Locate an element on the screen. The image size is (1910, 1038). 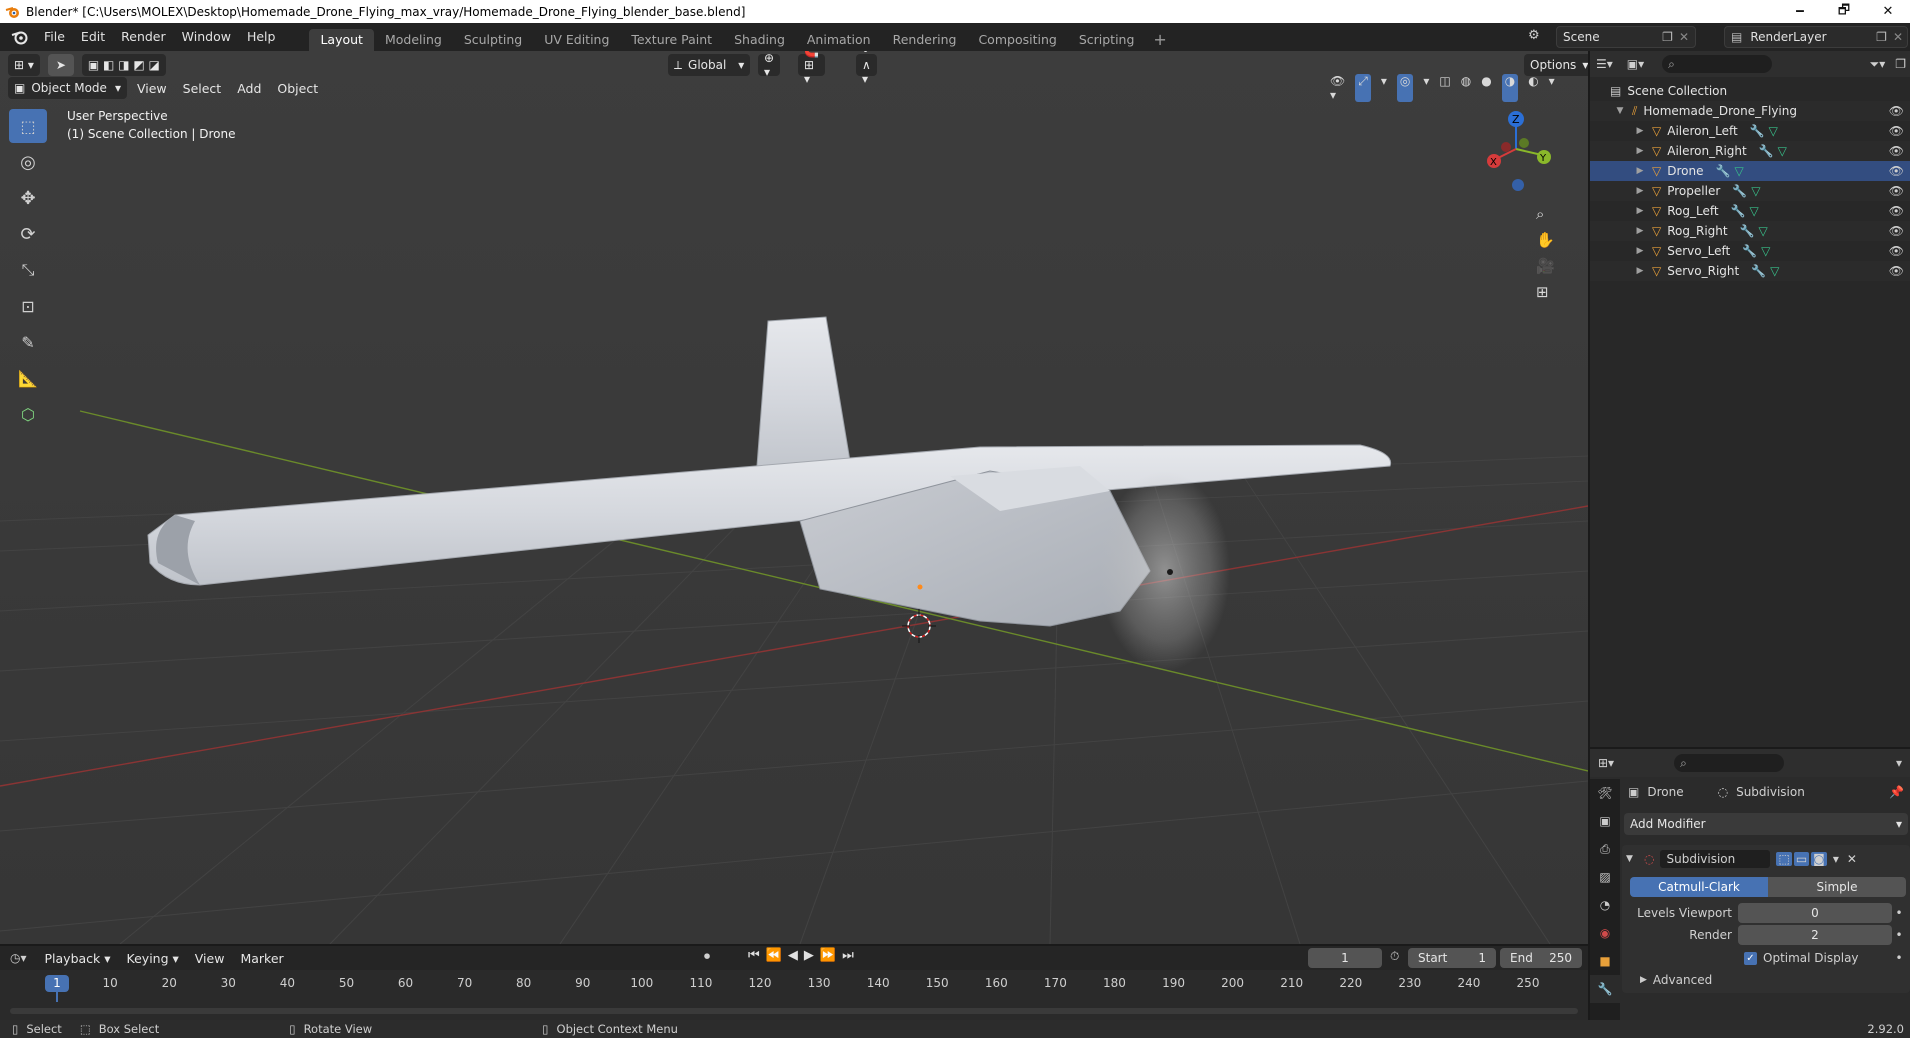
viewport-display-toggle-icon: ▭ is located at coordinates (1801, 859).